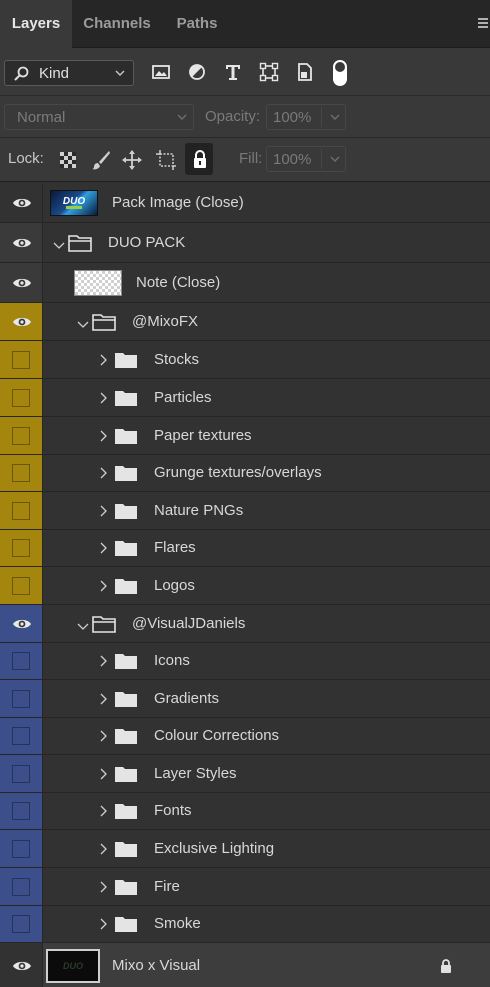 The width and height of the screenshot is (490, 987). Describe the element at coordinates (245, 436) in the screenshot. I see `layer-row-paper-textures: Paper textures` at that location.